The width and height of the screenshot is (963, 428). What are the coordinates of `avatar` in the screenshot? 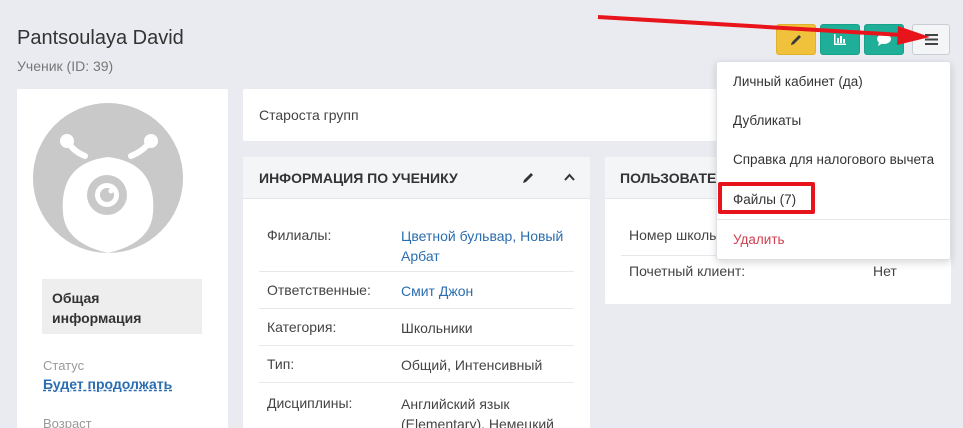 It's located at (108, 178).